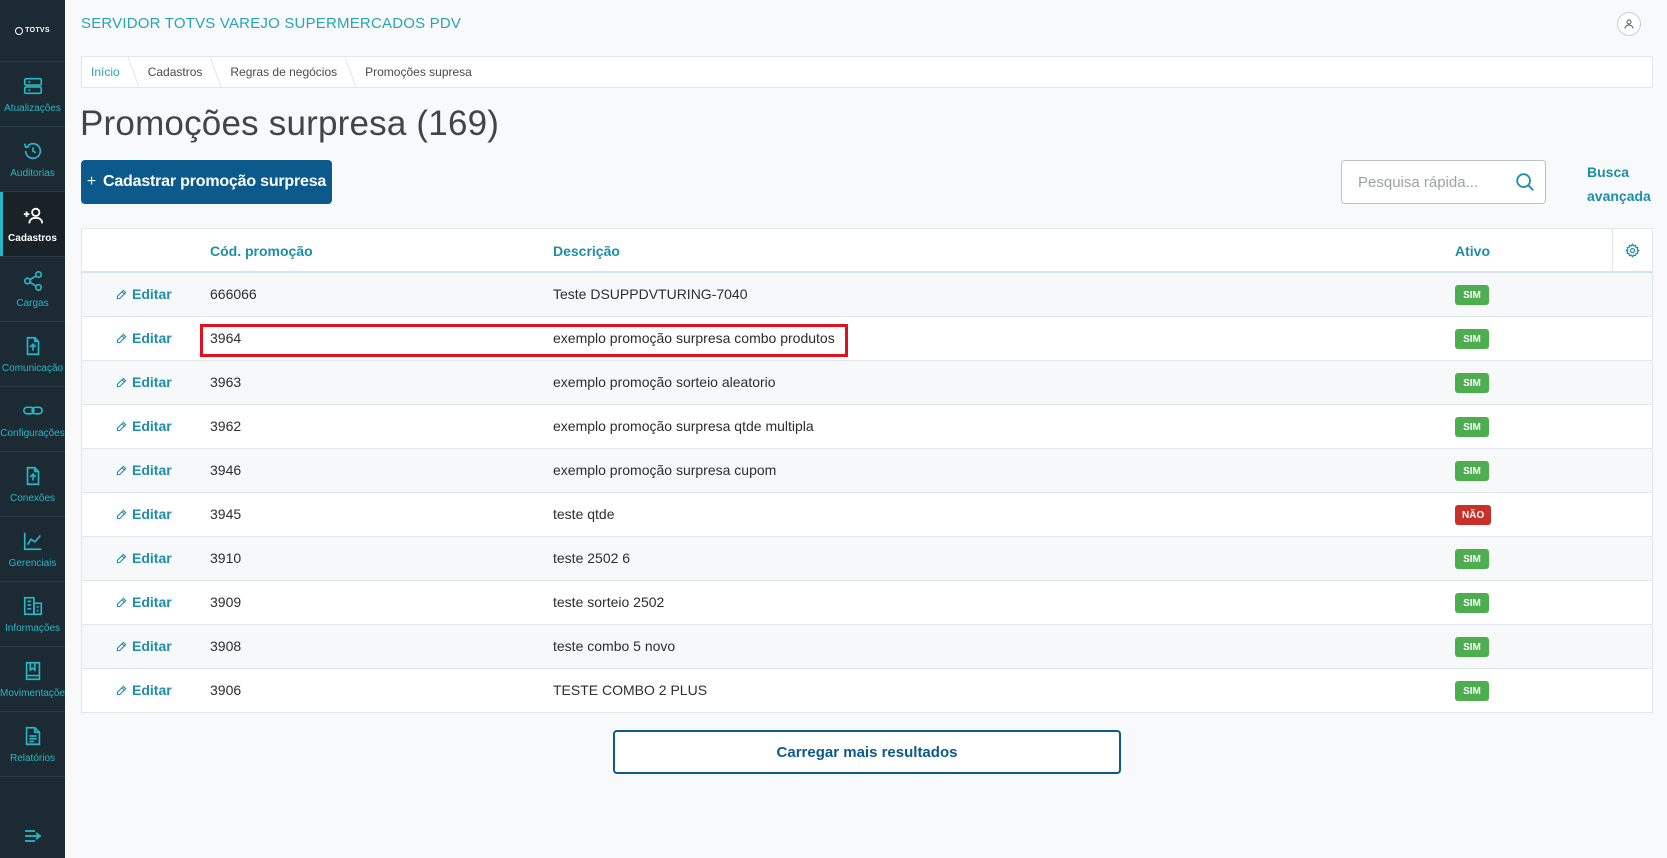  I want to click on add-promotion-button: + Cadastrar promoção surpresa, so click(206, 182).